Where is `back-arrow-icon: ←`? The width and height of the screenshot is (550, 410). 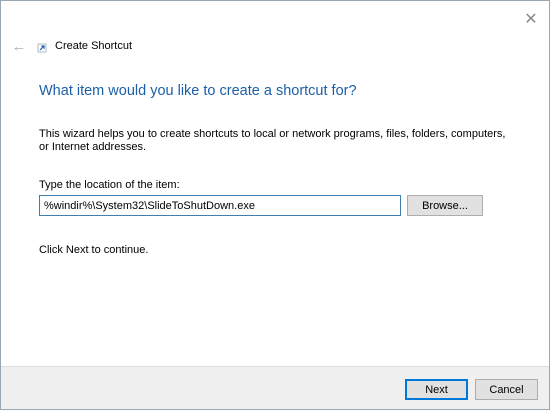 back-arrow-icon: ← is located at coordinates (19, 46).